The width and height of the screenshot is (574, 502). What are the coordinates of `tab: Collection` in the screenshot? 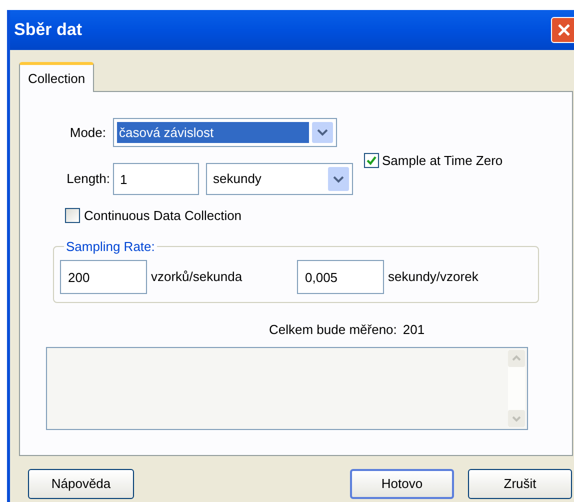 It's located at (56, 77).